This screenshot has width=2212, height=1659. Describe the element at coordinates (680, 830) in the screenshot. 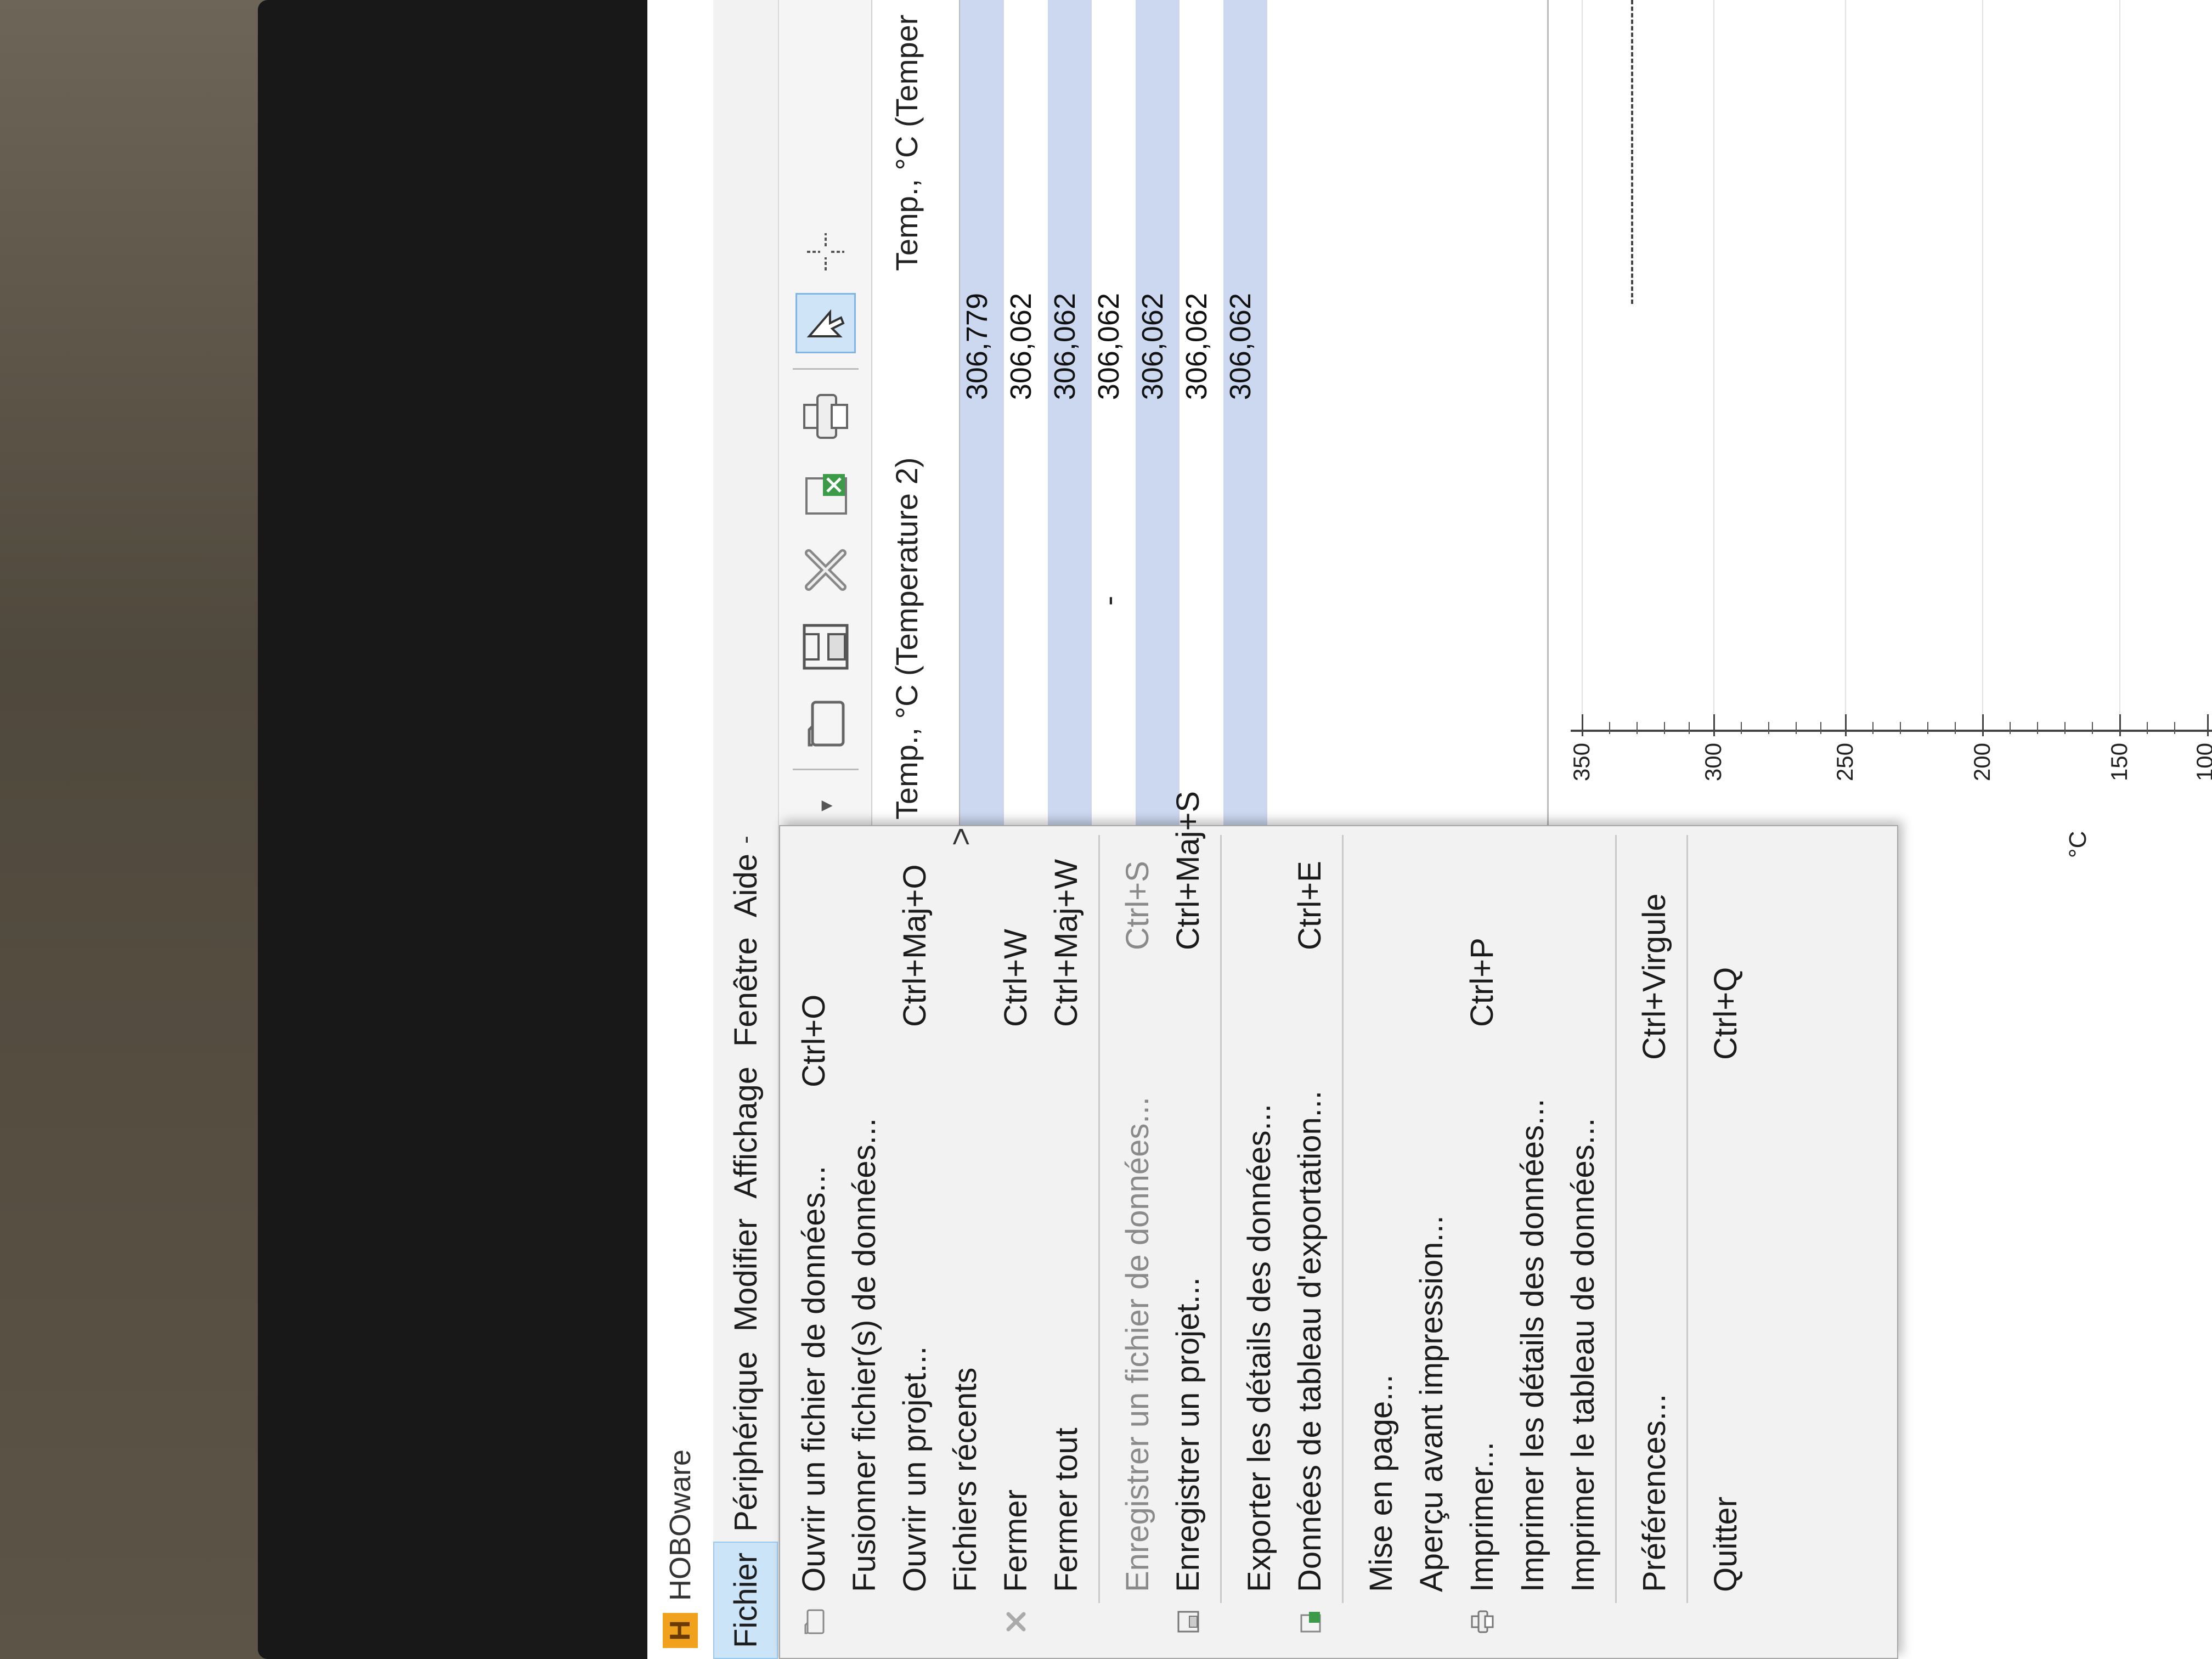

I see `title-bar: H HOBOware` at that location.